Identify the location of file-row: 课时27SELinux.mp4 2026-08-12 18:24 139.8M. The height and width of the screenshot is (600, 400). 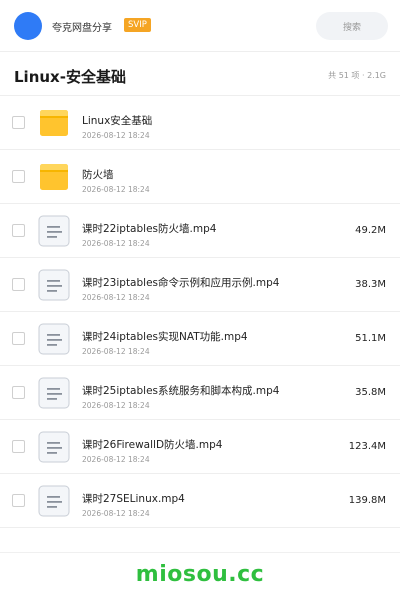
(200, 501).